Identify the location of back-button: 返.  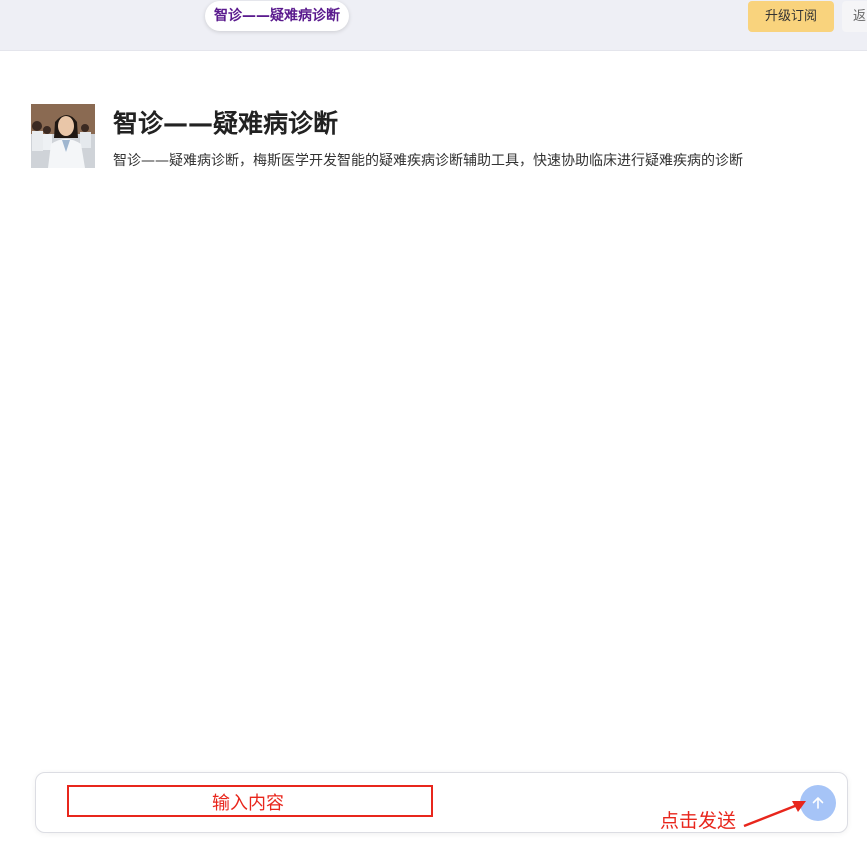
(854, 16).